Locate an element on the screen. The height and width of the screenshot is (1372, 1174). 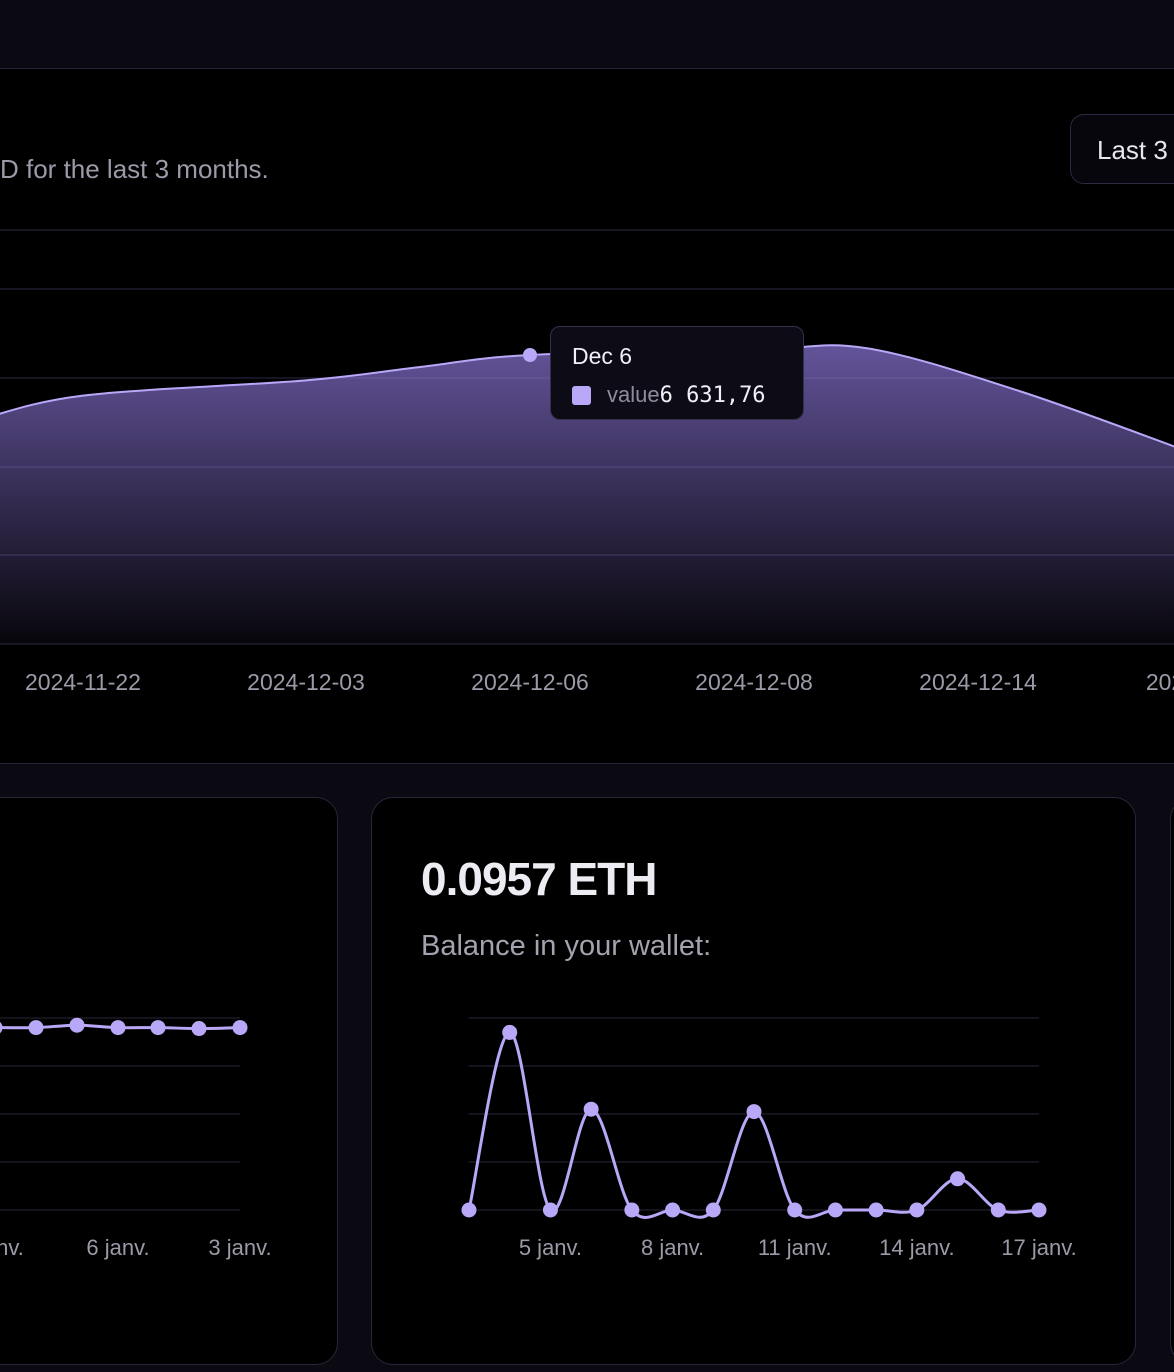
x-tick-label: 8 janv. is located at coordinates (672, 1247).